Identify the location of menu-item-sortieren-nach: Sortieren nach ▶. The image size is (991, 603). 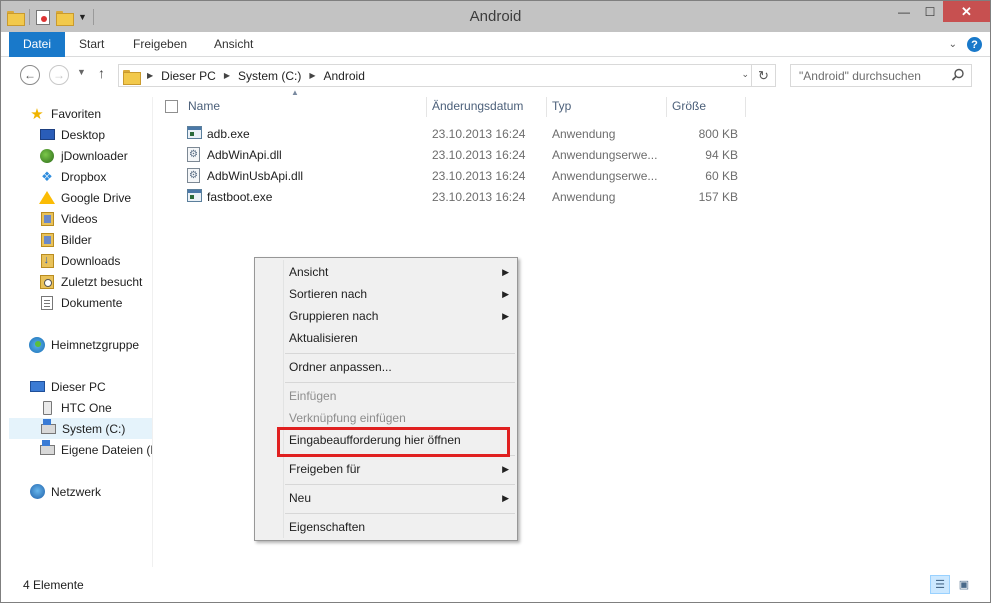
(400, 294).